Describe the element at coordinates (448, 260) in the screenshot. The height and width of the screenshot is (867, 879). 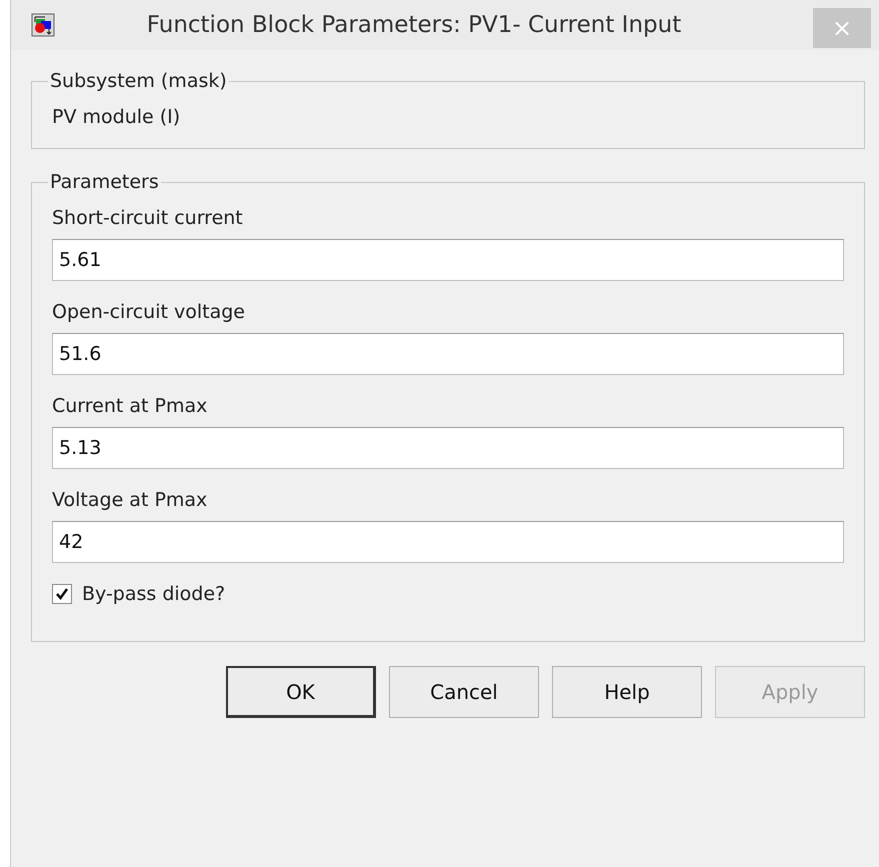
I see `input-field: 5.61` at that location.